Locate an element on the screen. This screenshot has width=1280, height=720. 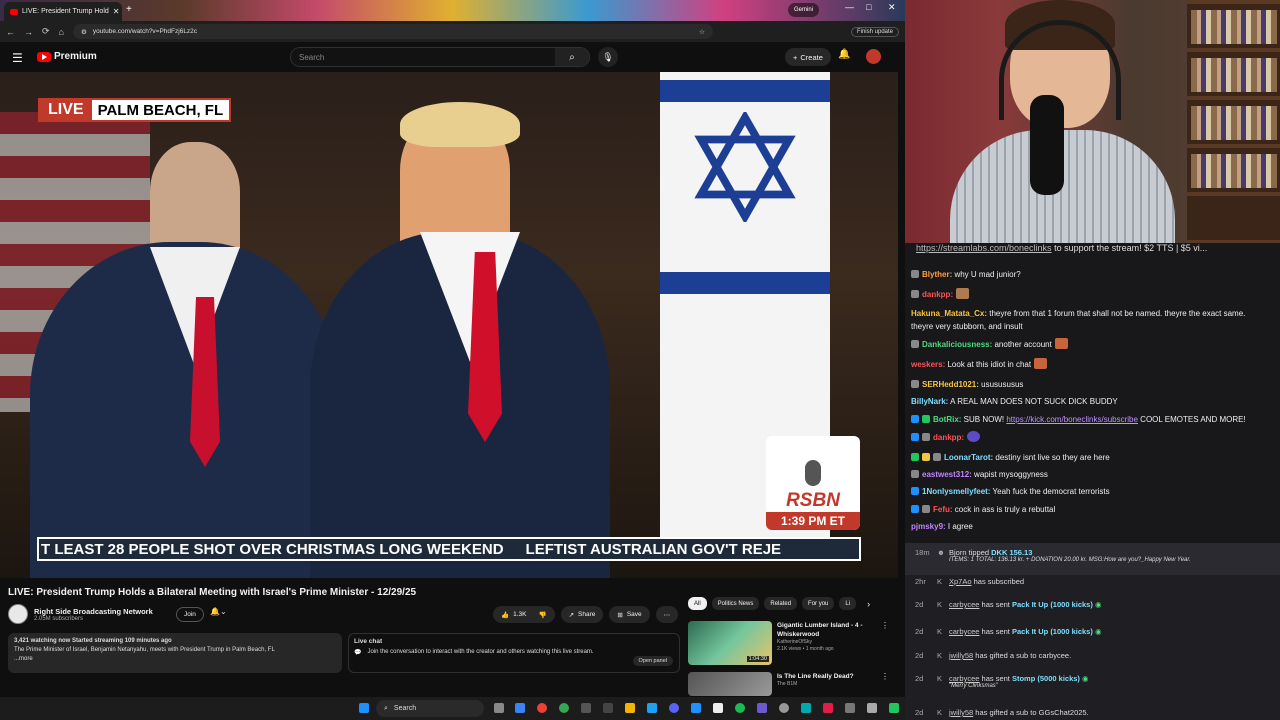
menu-icon: ☰ is located at coordinates (17, 58).